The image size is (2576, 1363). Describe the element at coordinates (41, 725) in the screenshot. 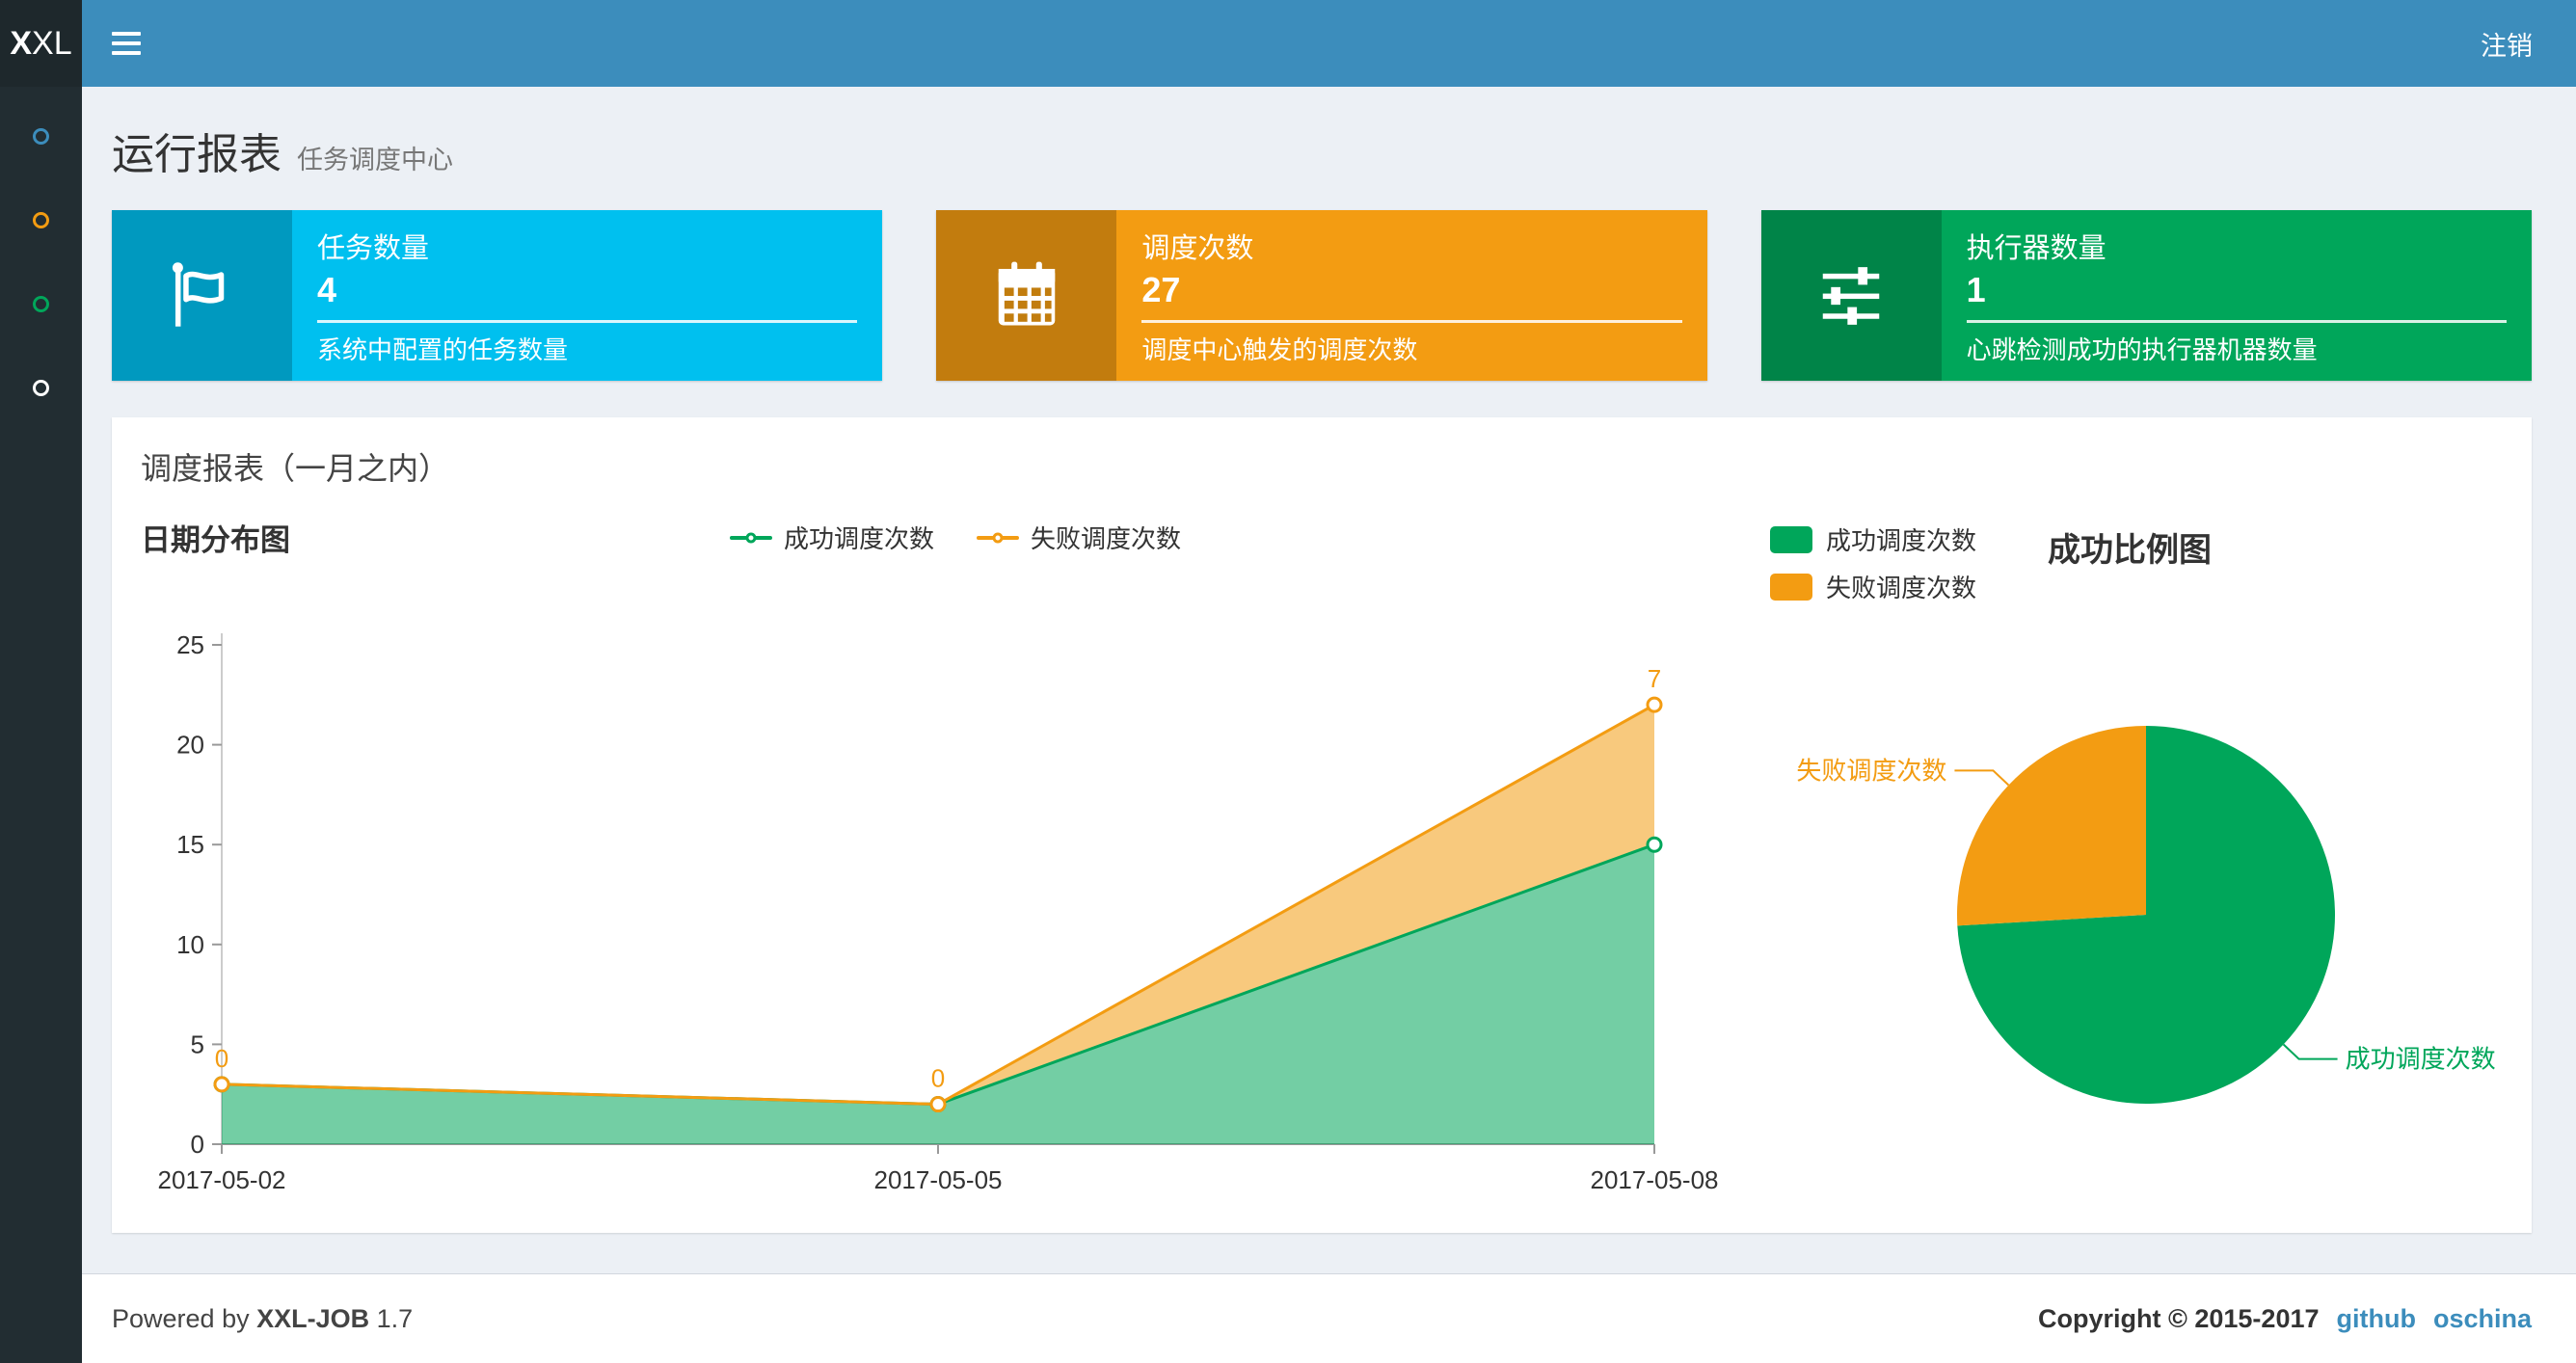

I see `sidebar-nav` at that location.